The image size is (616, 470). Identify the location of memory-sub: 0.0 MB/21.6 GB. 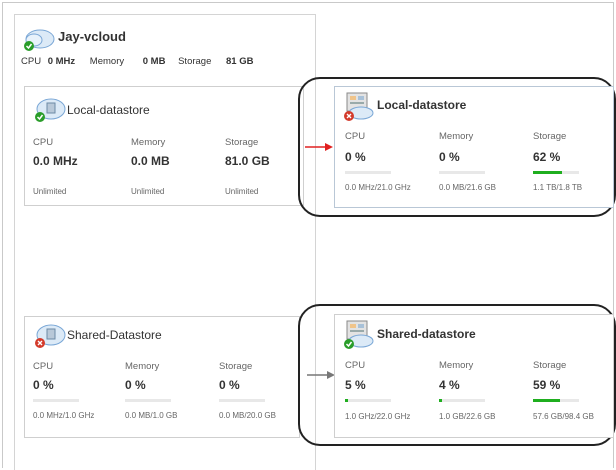
(467, 187).